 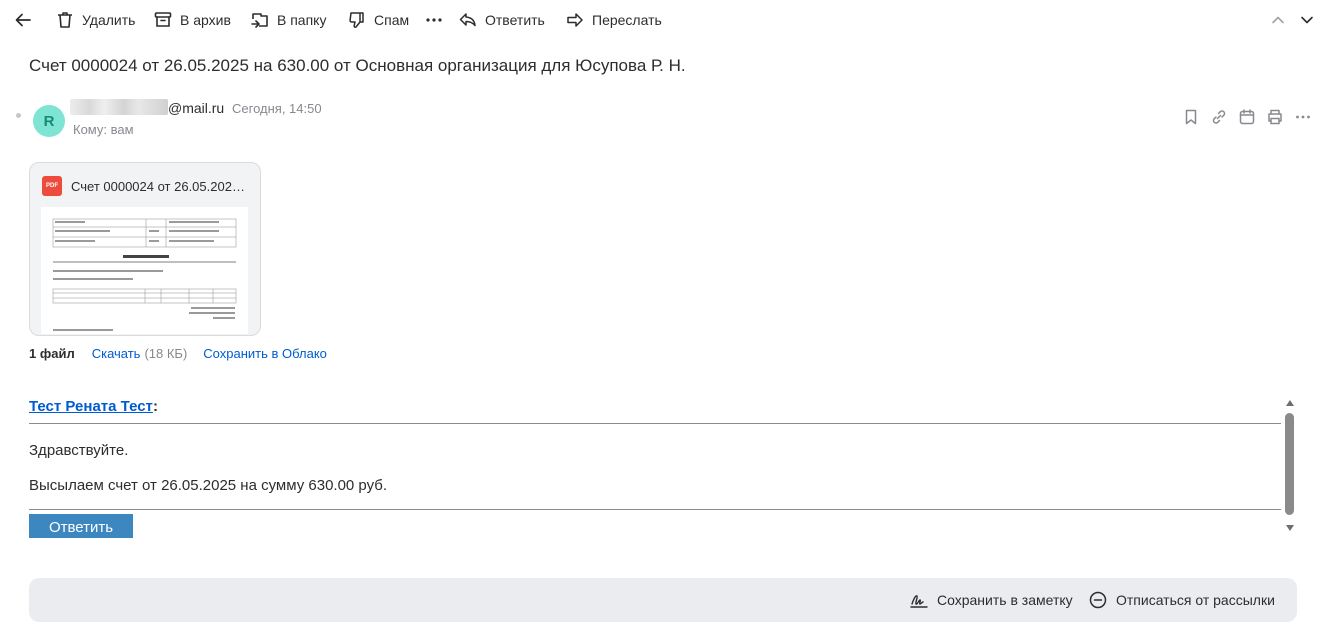 What do you see at coordinates (155, 406) in the screenshot?
I see `greeting-colon: :` at bounding box center [155, 406].